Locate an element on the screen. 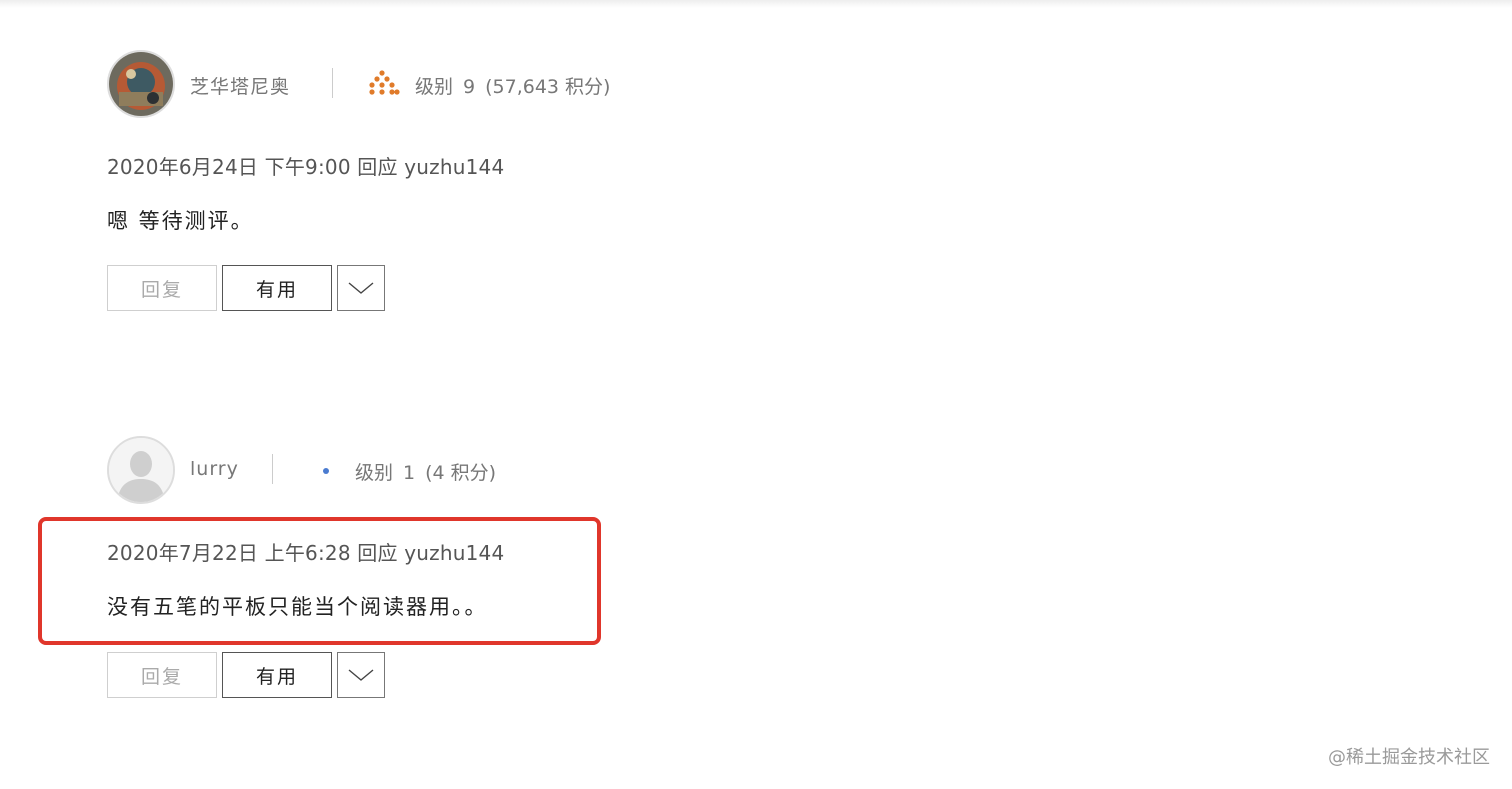  avatar-photo-icon is located at coordinates (141, 84).